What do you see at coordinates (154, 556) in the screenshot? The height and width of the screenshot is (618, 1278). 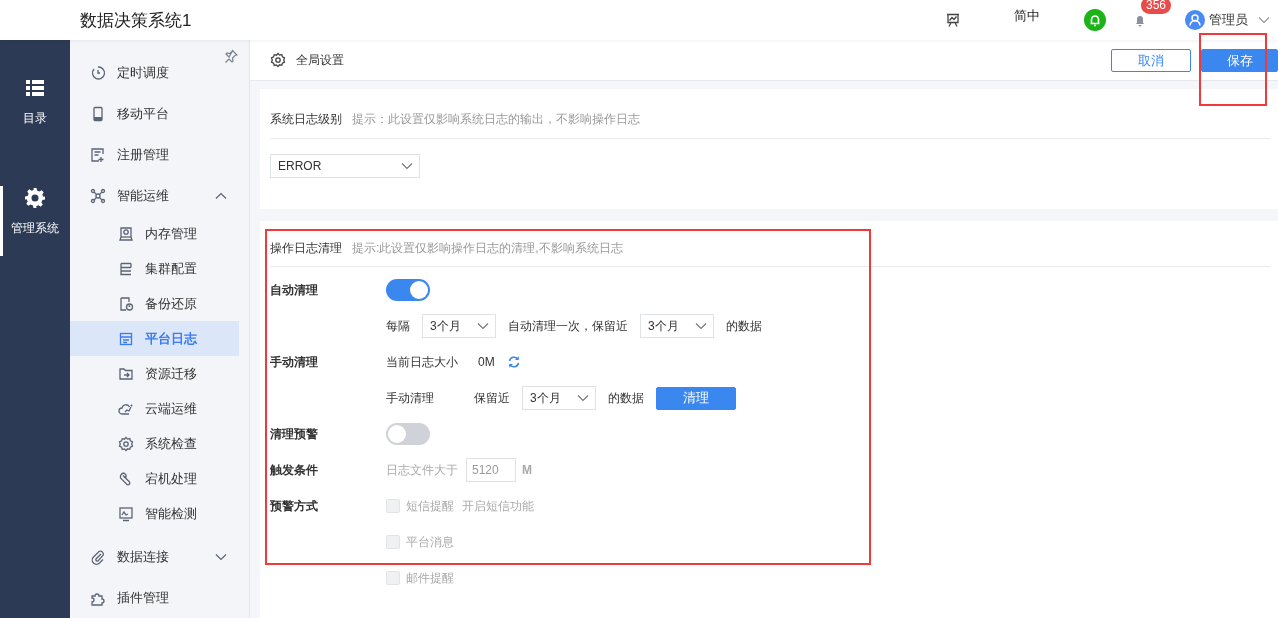 I see `sidebar-item: 数据连接` at bounding box center [154, 556].